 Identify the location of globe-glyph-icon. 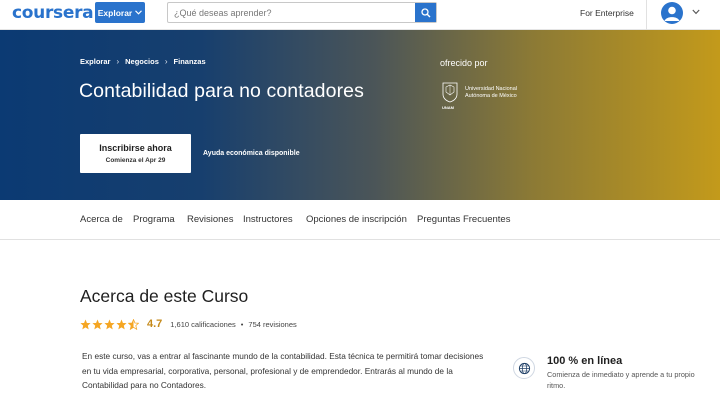
(524, 368).